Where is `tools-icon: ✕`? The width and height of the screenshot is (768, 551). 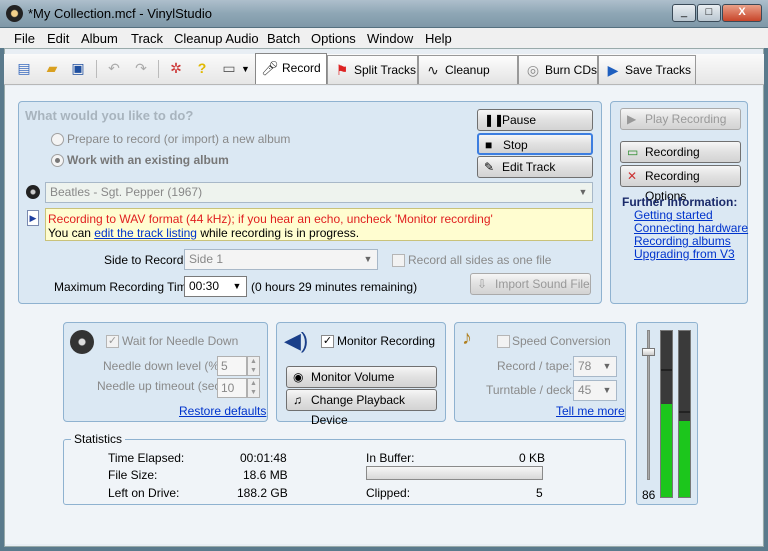
tools-icon: ✕ is located at coordinates (632, 176).